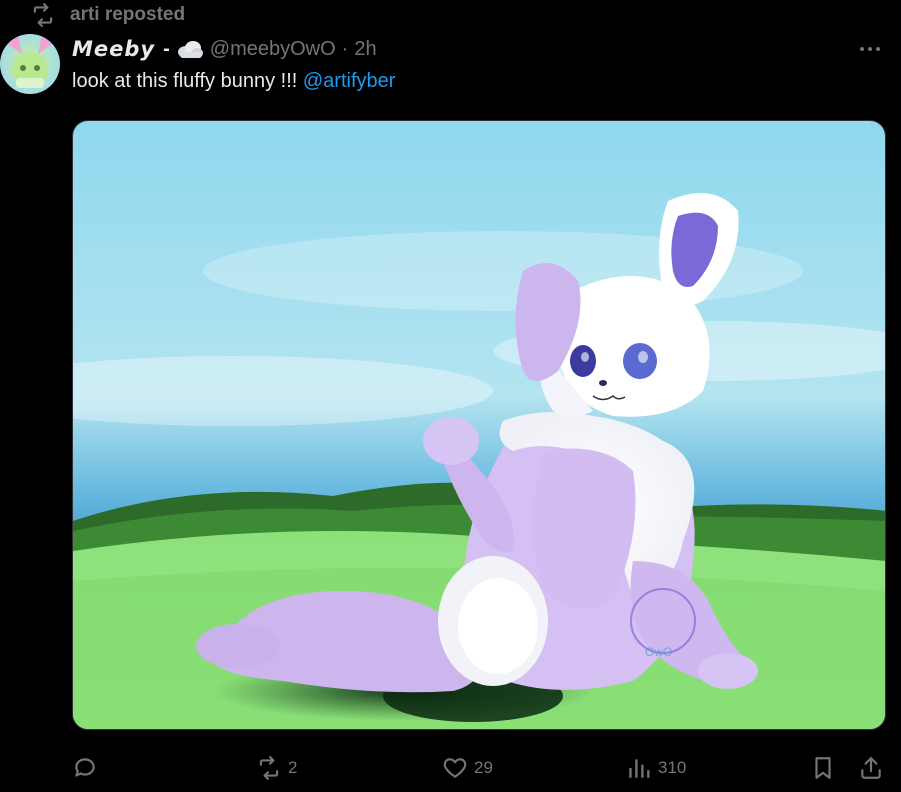 The height and width of the screenshot is (792, 901). What do you see at coordinates (190, 49) in the screenshot?
I see `cloud-icon` at bounding box center [190, 49].